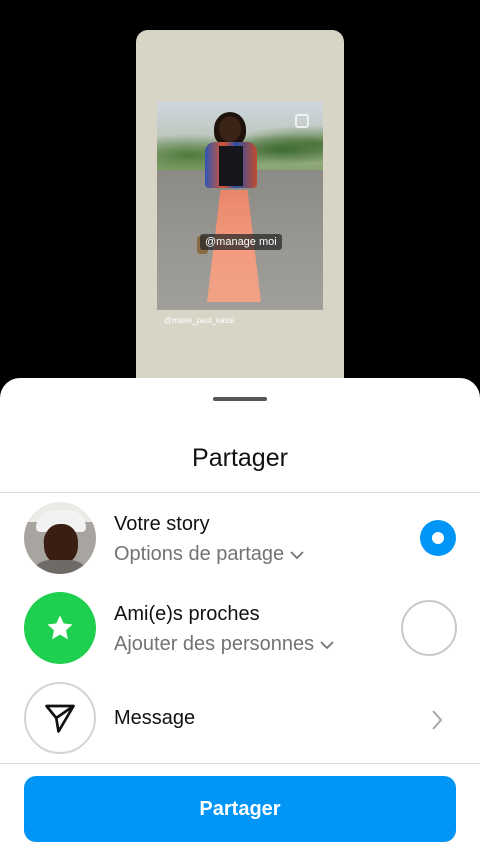  I want to click on option-subtitle: Ajouter des personnes, so click(214, 644).